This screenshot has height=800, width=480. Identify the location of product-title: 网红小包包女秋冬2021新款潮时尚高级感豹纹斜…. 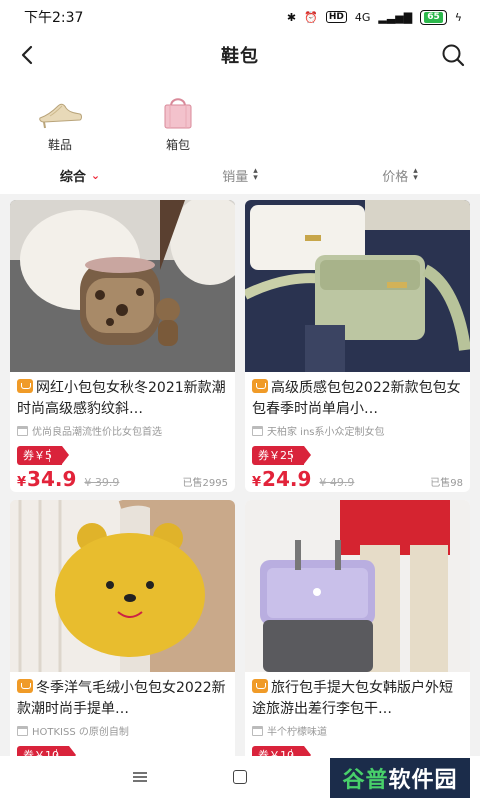
(121, 398).